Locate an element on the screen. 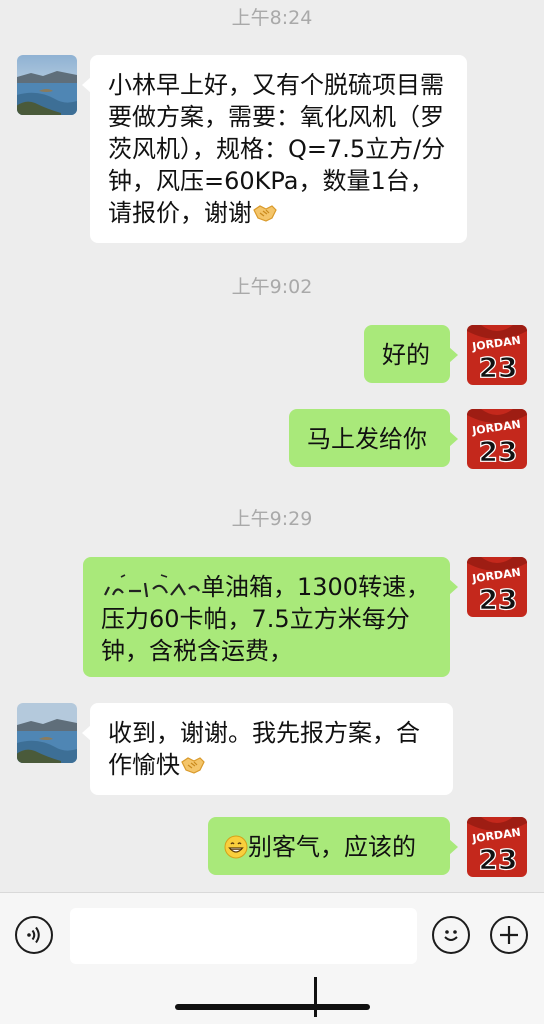 This screenshot has width=544, height=1024. timestamp: 上午8:24 is located at coordinates (272, 18).